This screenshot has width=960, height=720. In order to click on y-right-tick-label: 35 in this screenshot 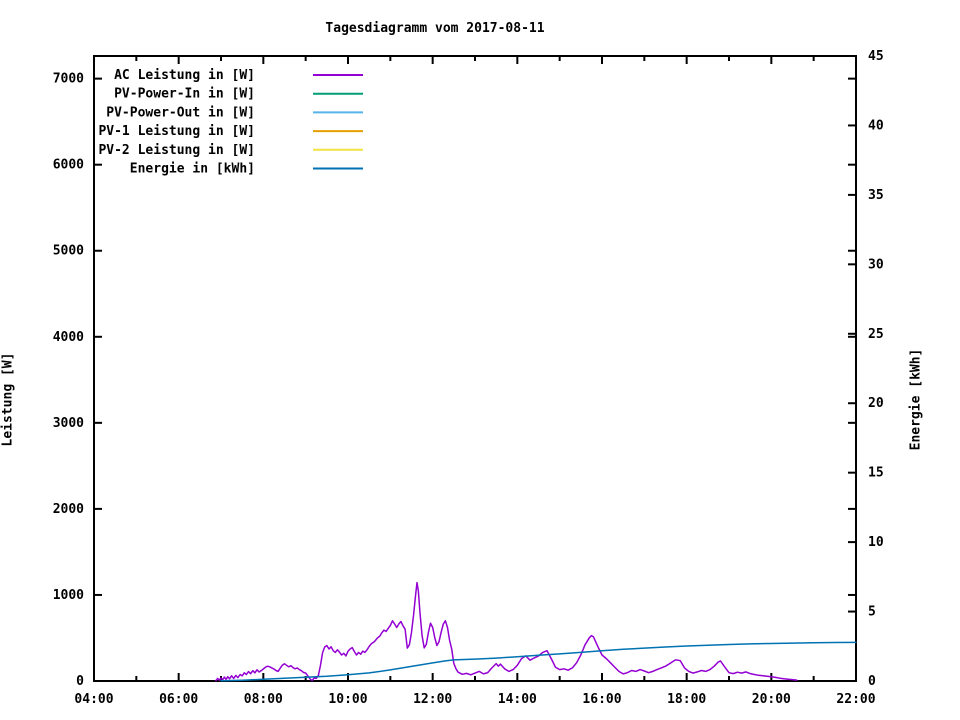, I will do `click(876, 195)`.